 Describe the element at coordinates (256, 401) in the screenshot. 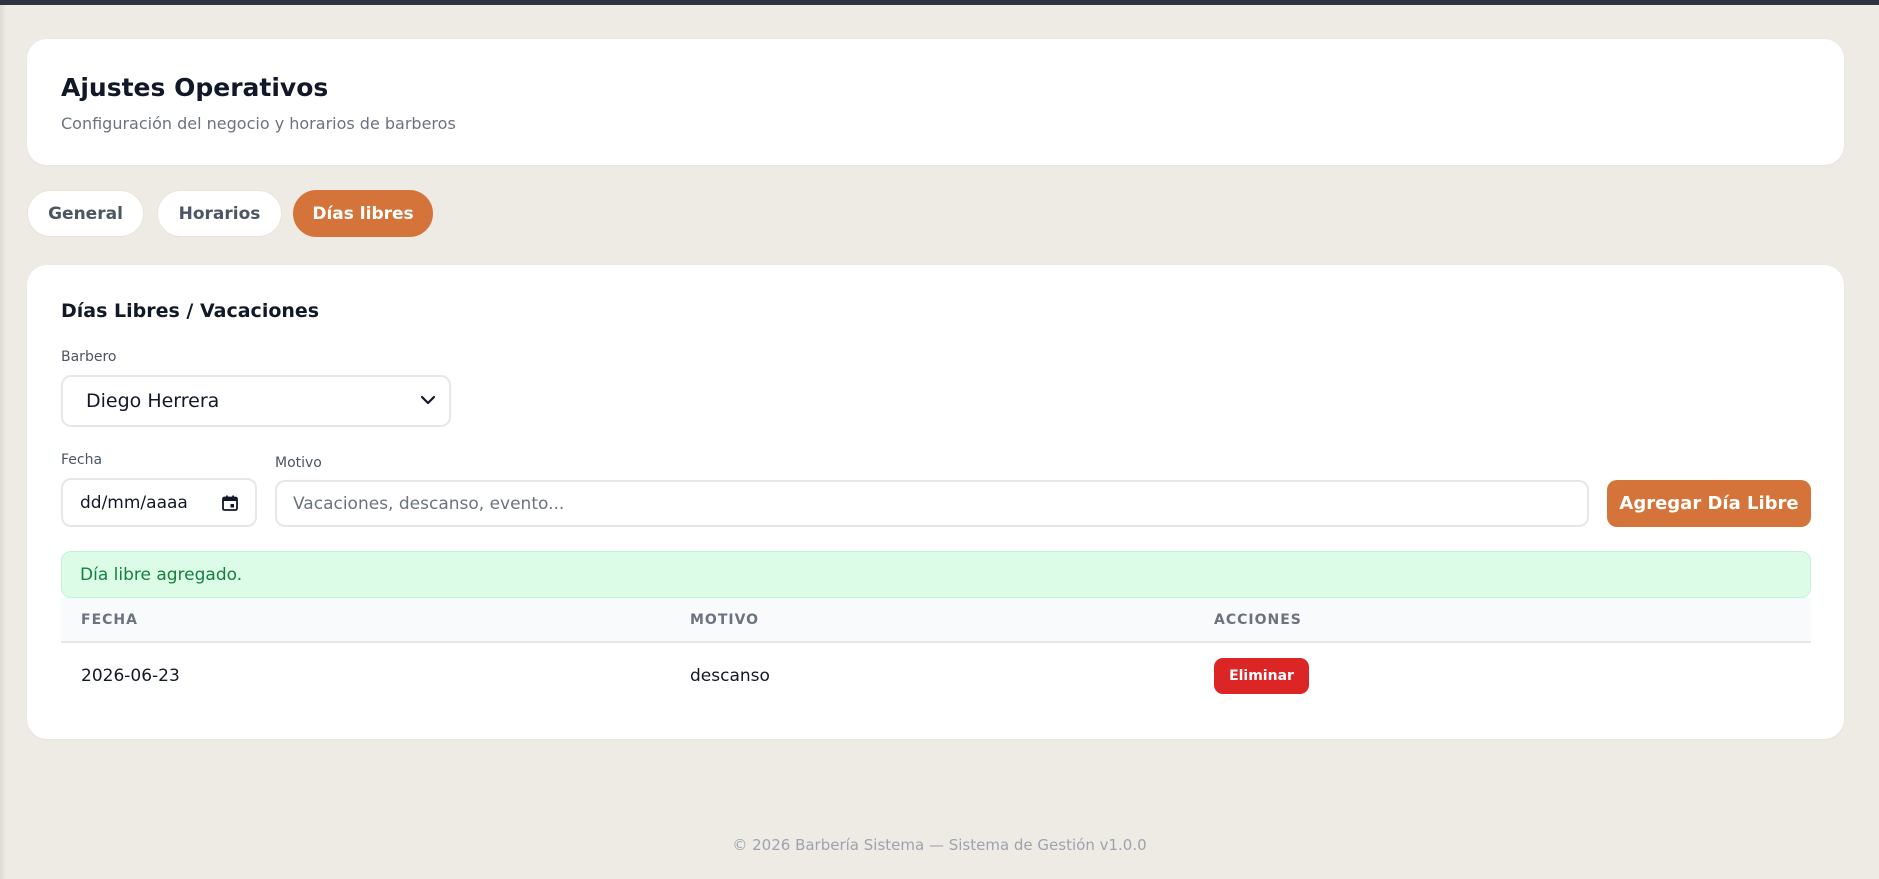

I see `barber-select: Diego Herrera` at that location.